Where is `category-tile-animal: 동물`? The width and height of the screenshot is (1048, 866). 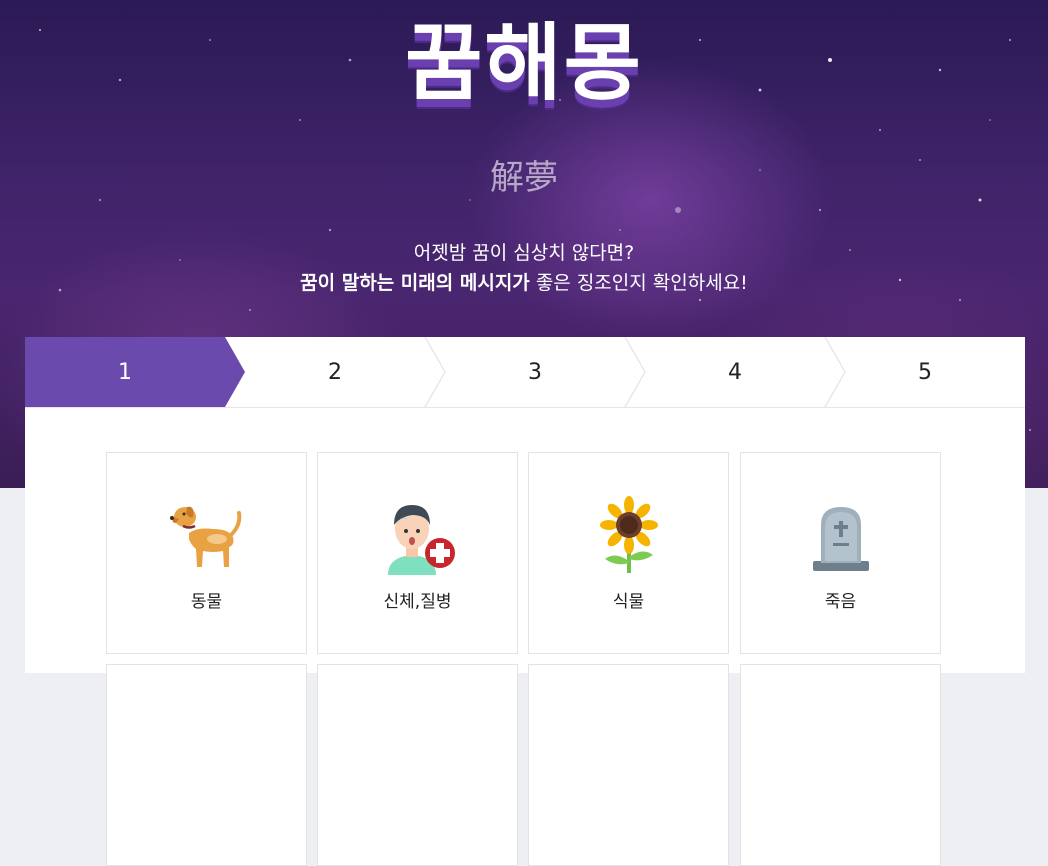 category-tile-animal: 동물 is located at coordinates (206, 553).